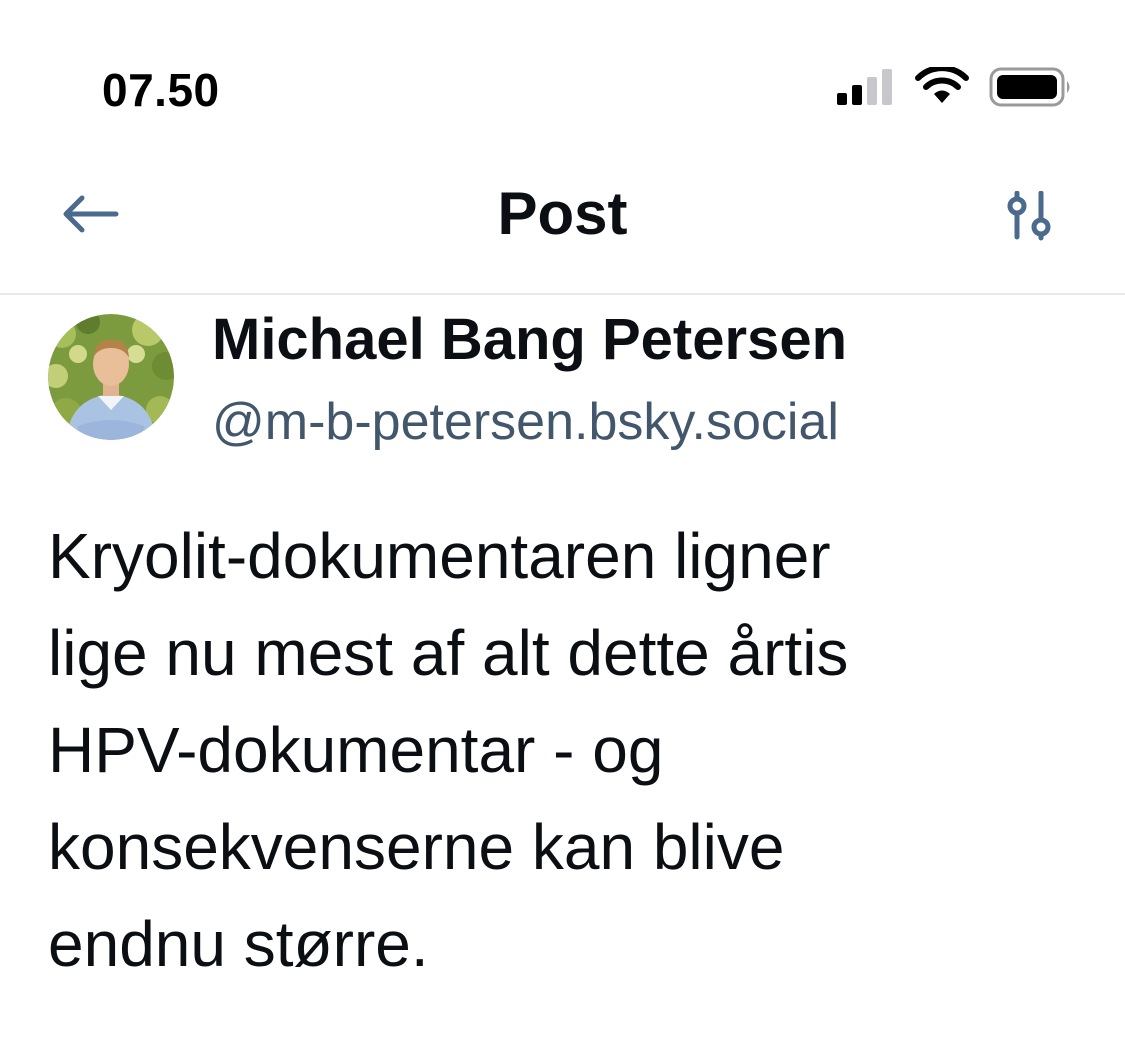 The width and height of the screenshot is (1125, 1047). Describe the element at coordinates (562, 213) in the screenshot. I see `page-title: Post` at that location.